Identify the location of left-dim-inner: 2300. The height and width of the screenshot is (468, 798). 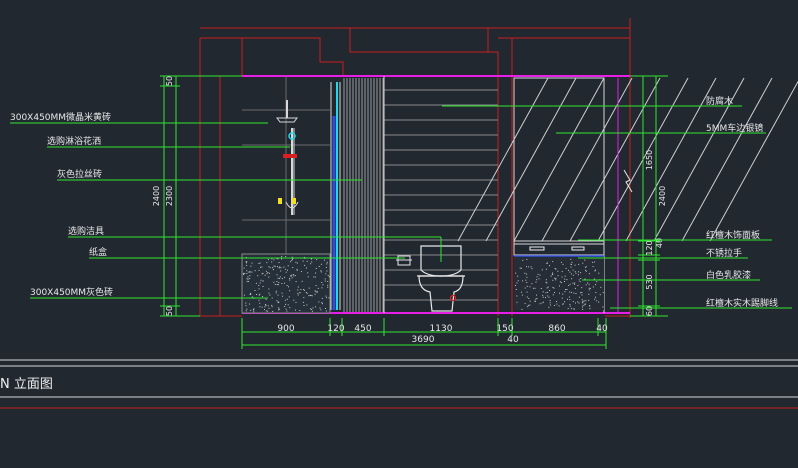
(169, 196).